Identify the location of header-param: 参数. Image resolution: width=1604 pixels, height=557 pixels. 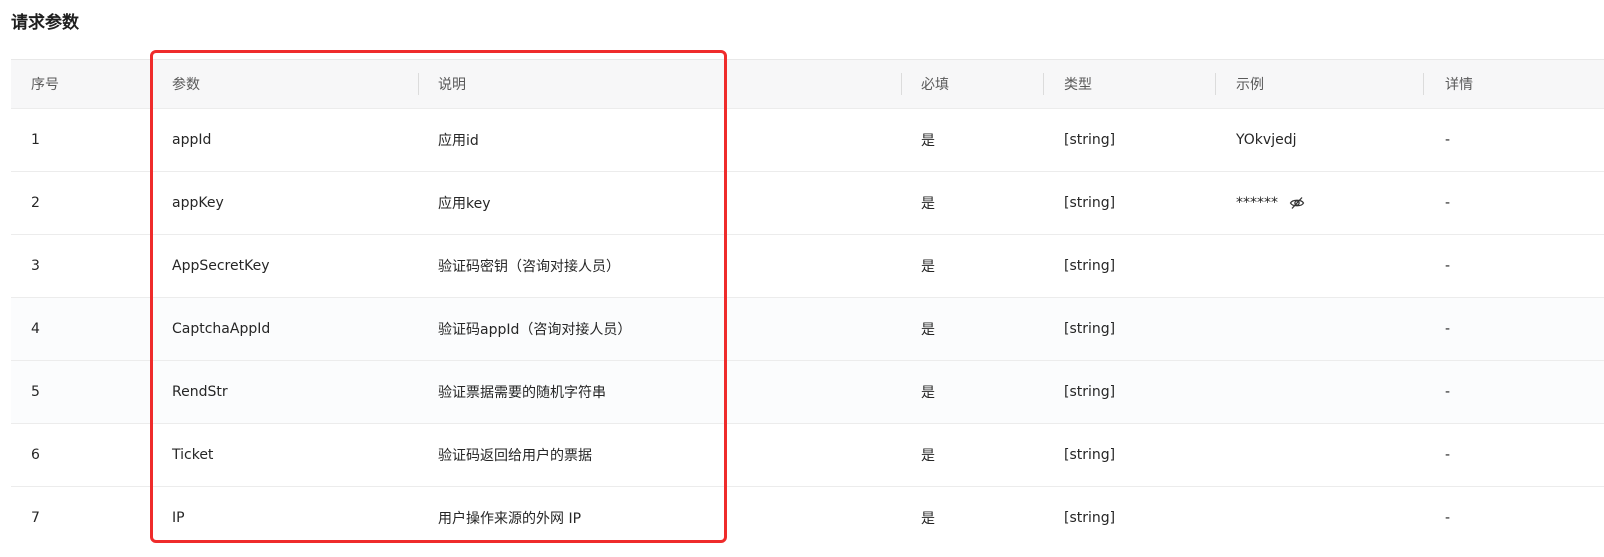
(186, 85).